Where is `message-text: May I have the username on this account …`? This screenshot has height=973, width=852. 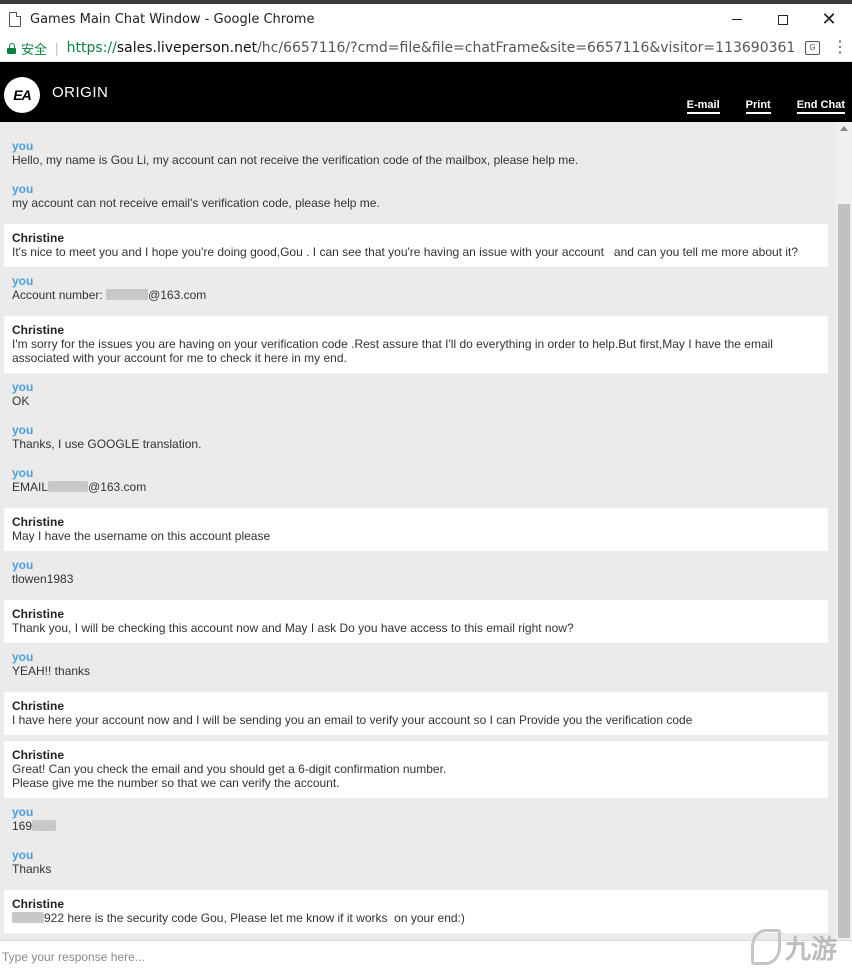 message-text: May I have the username on this account … is located at coordinates (141, 536).